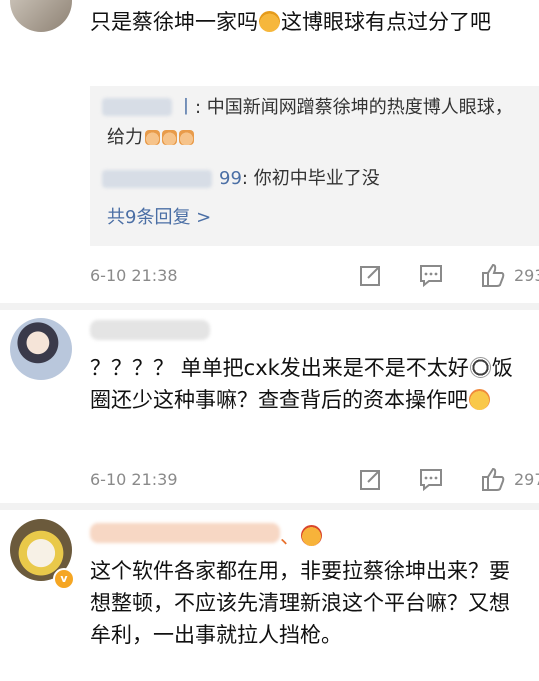 This screenshot has height=681, width=539. Describe the element at coordinates (301, 384) in the screenshot. I see `comment-text: ？？？？ 单单把cxk发出来是不是不太好 饭圈还少这种事嘛？查查背后的资本操作吧` at that location.